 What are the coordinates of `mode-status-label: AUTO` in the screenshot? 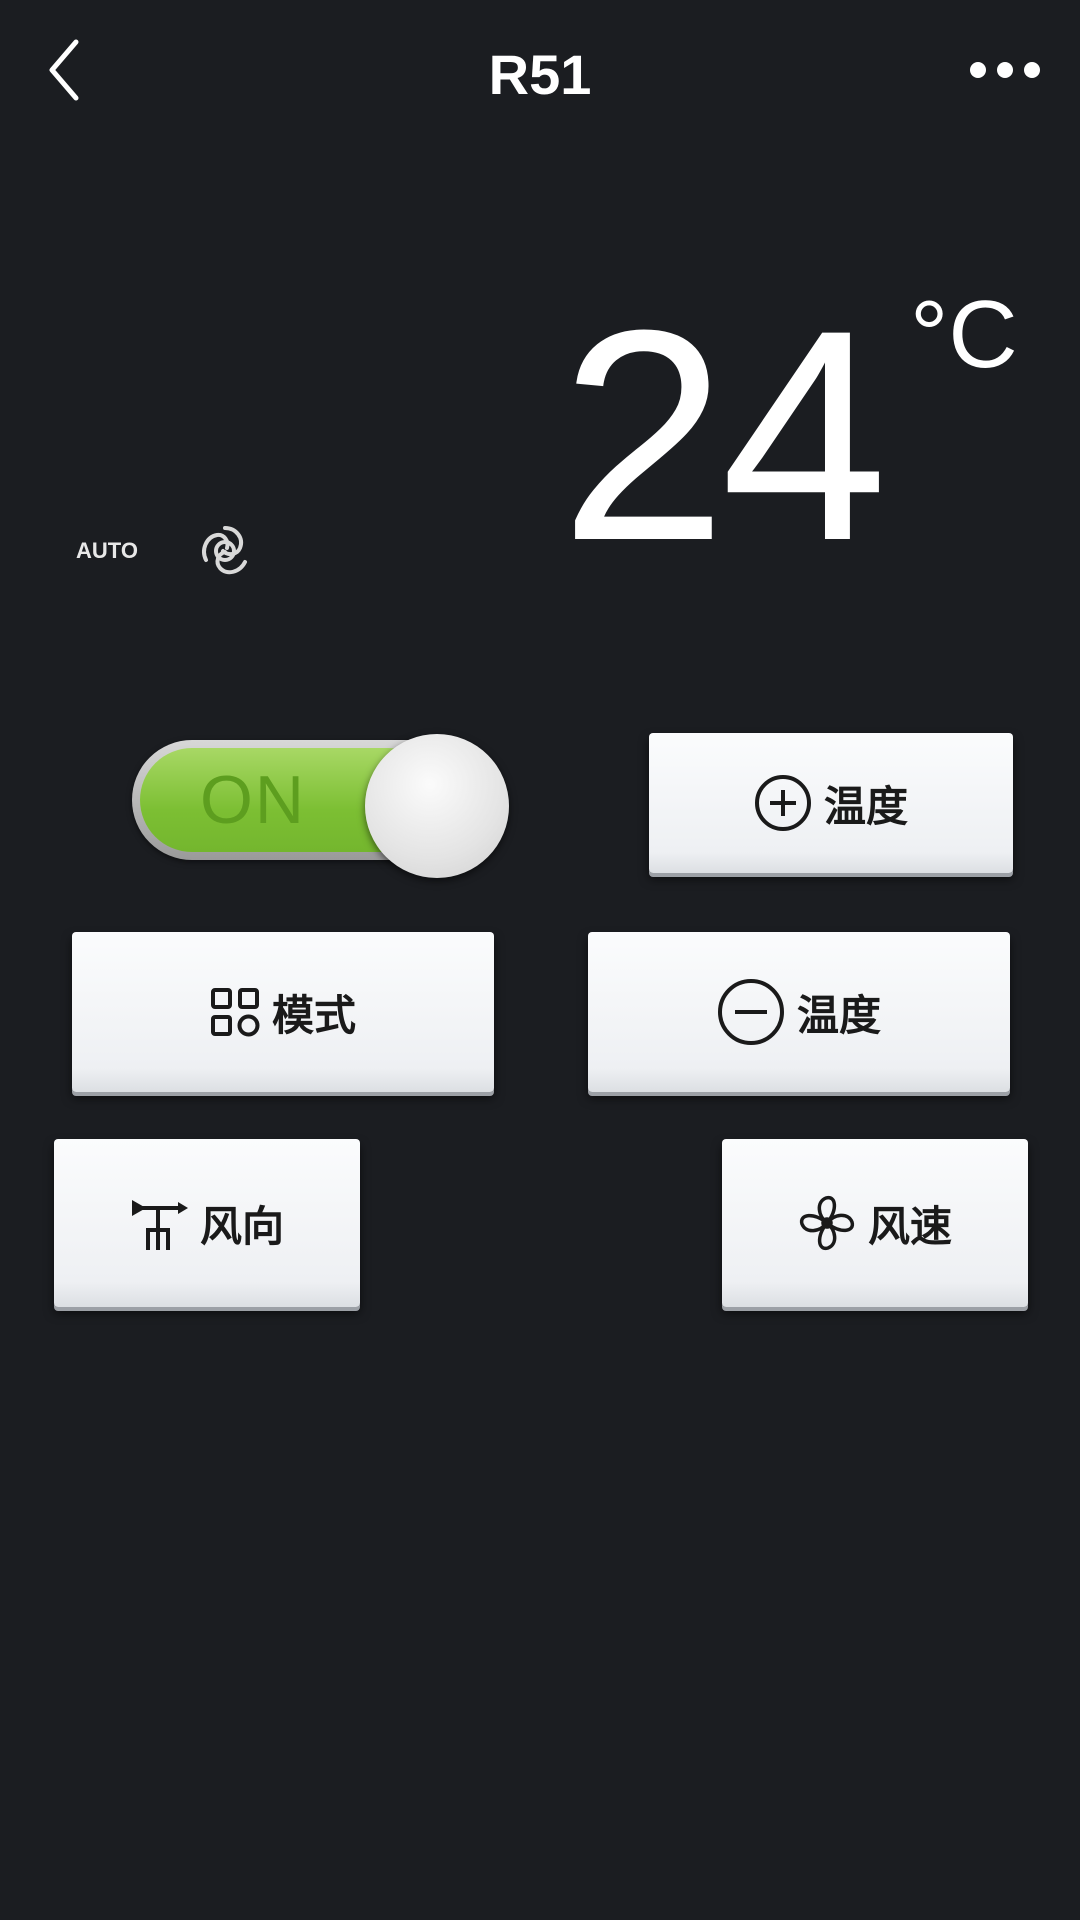 It's located at (107, 550).